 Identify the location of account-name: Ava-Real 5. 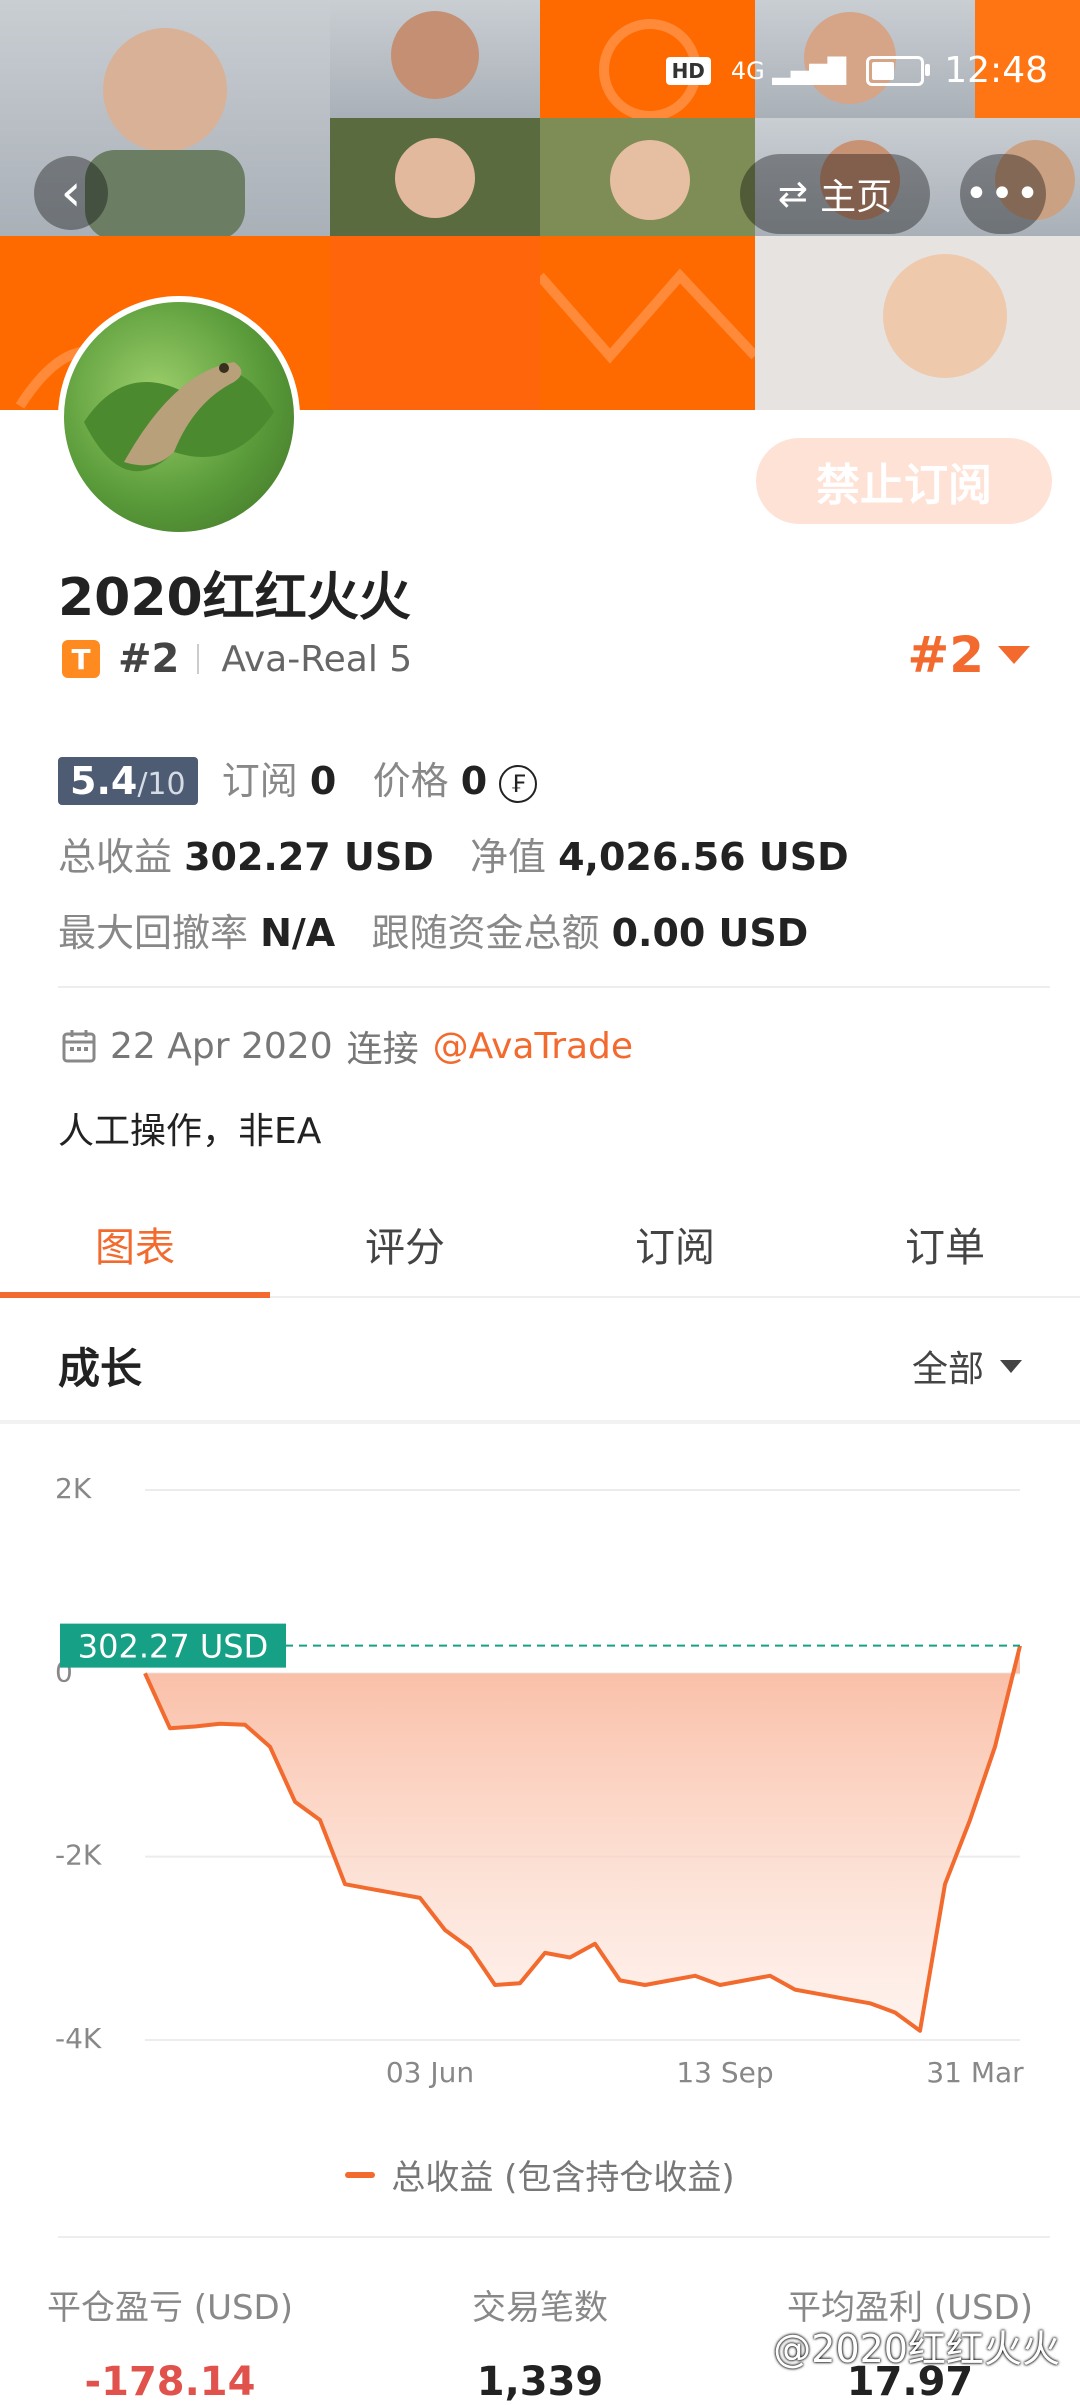
(317, 659).